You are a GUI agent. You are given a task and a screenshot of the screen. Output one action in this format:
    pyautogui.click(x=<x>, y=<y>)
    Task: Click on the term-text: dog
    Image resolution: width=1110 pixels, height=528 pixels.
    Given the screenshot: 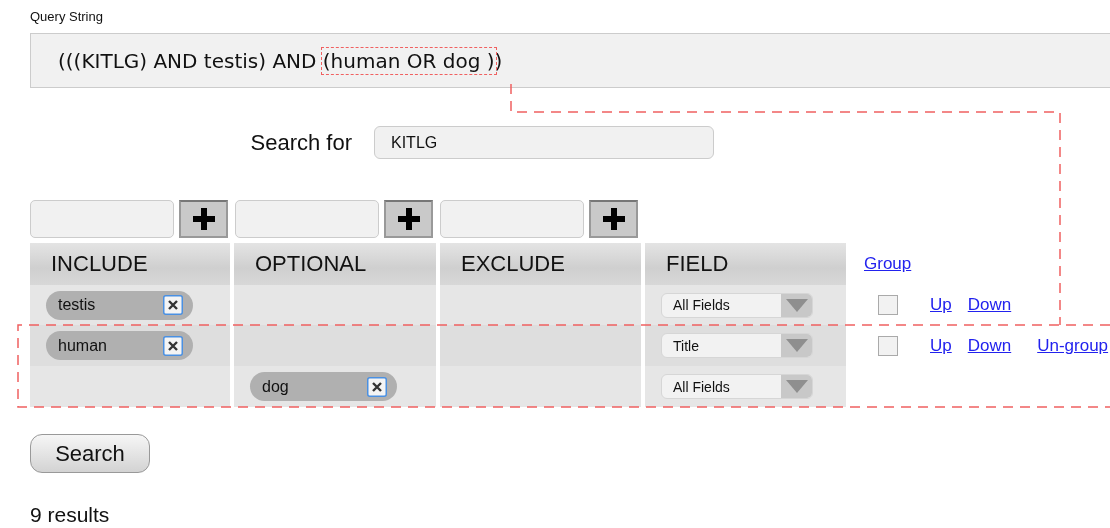 What is the action you would take?
    pyautogui.click(x=275, y=386)
    